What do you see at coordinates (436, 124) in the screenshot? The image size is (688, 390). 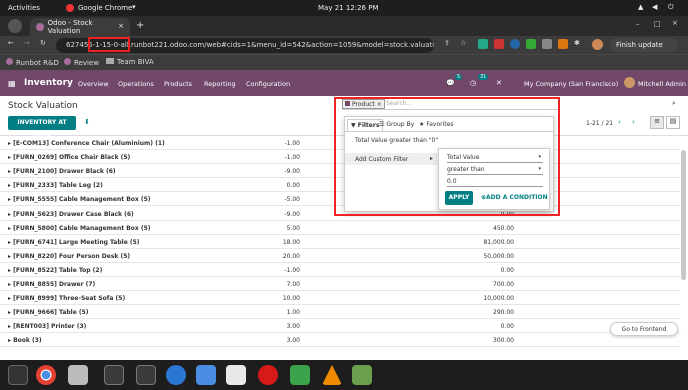 I see `tab-favorites: ★ Favorites` at bounding box center [436, 124].